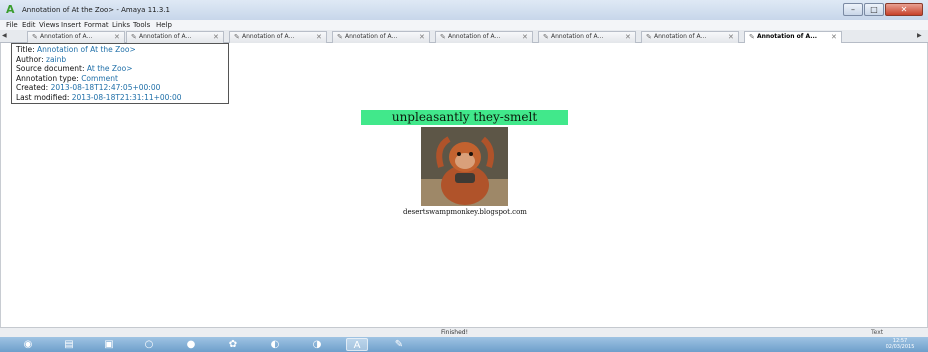  Describe the element at coordinates (121, 25) in the screenshot. I see `menu-links: Links` at that location.